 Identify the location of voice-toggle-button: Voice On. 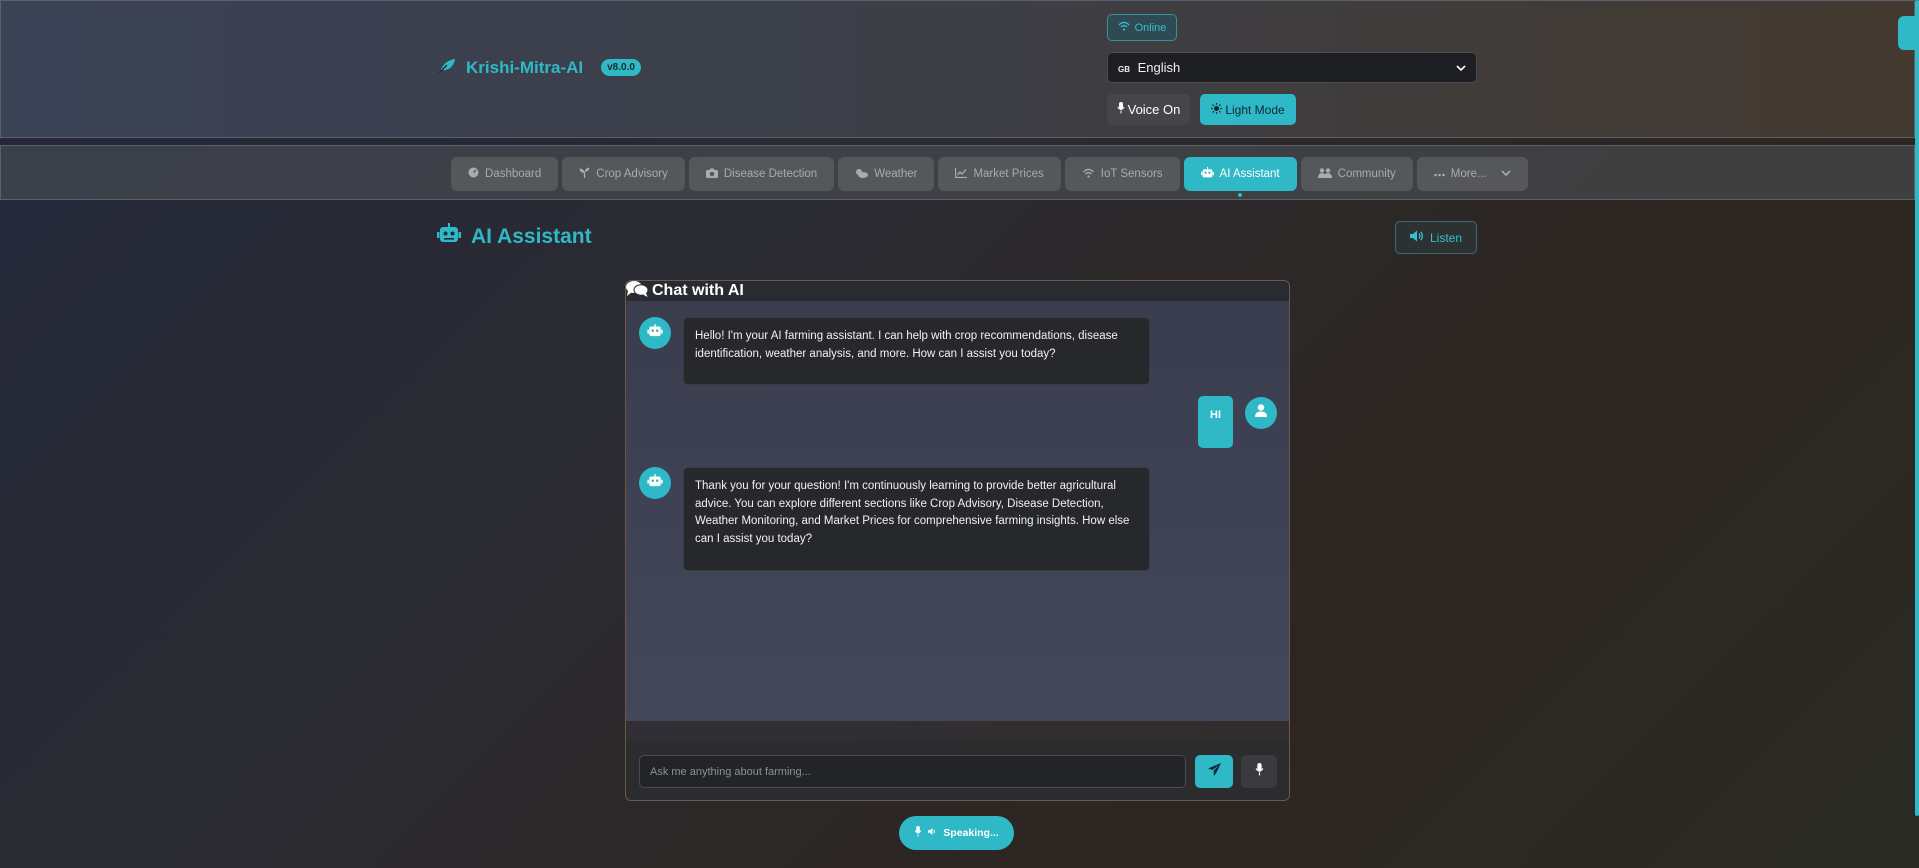
(1148, 109).